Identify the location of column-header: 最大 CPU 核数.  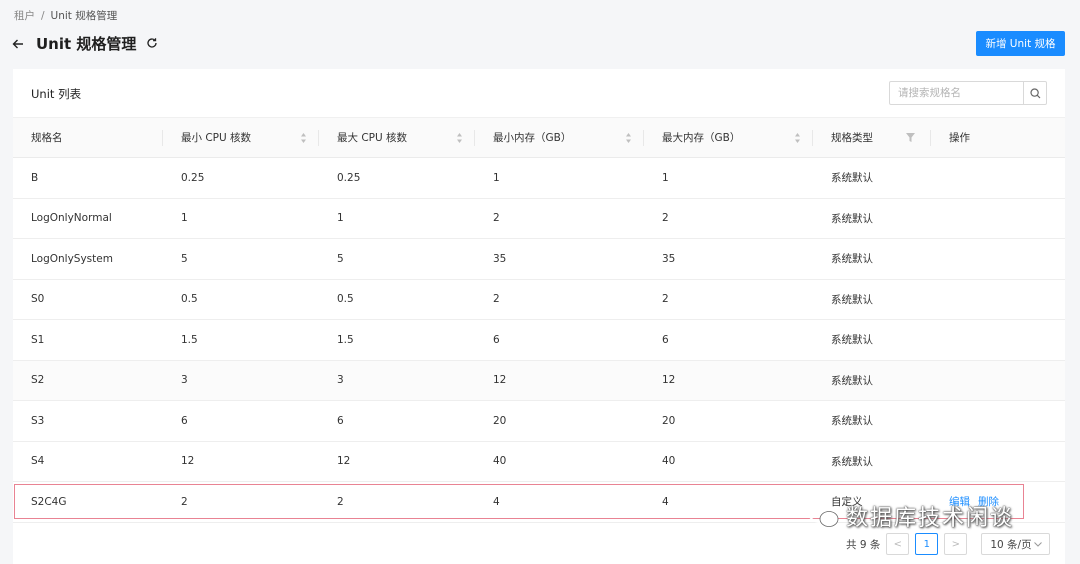
(397, 137).